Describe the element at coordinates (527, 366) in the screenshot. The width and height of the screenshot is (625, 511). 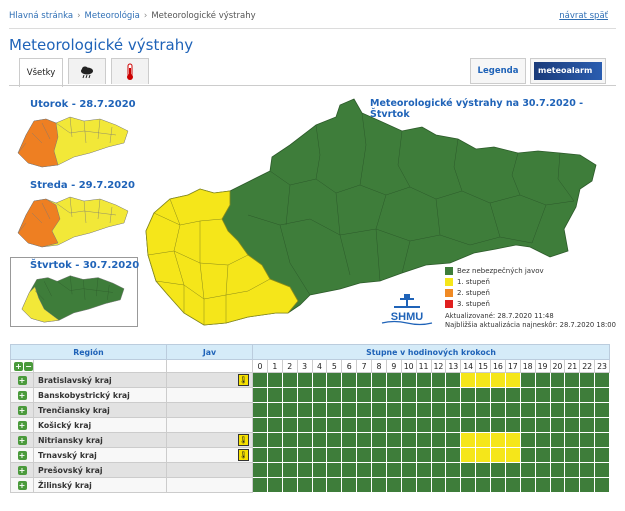
I see `hour-label: 18` at that location.